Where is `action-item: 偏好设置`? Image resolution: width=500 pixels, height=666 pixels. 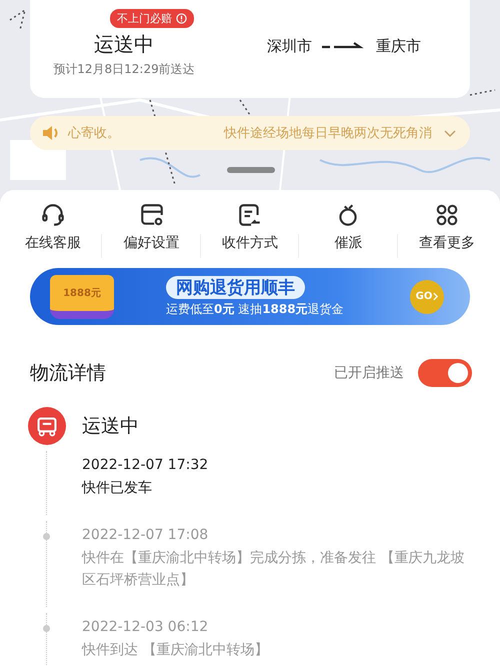
action-item: 偏好设置 is located at coordinates (151, 227).